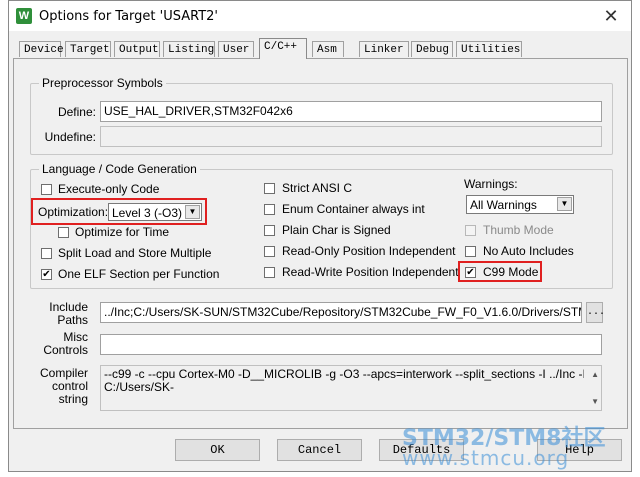 The image size is (640, 477). I want to click on compiler-string-line2: C:/Users/SK-, so click(139, 387).